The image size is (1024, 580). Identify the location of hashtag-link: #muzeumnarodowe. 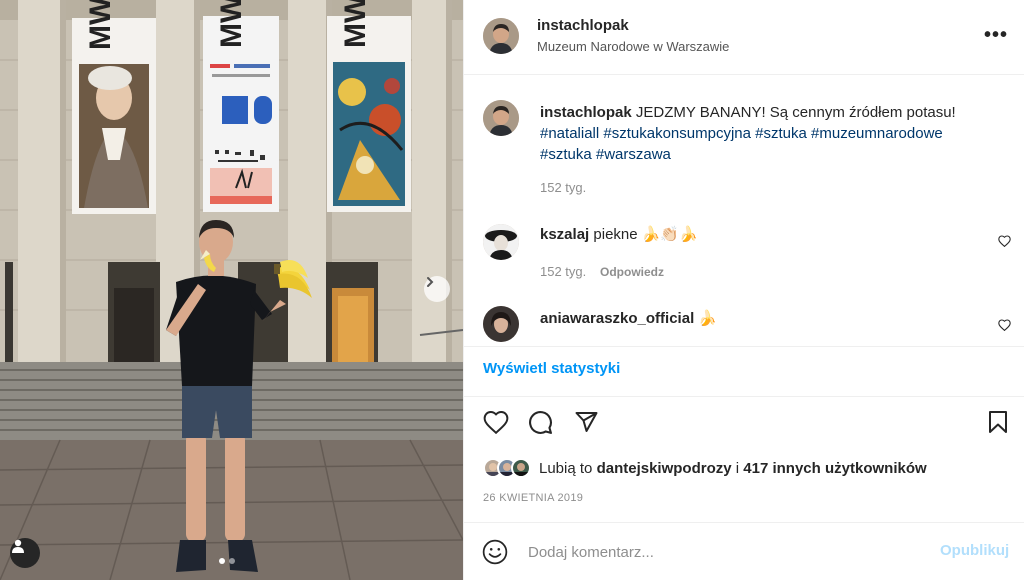
(877, 133).